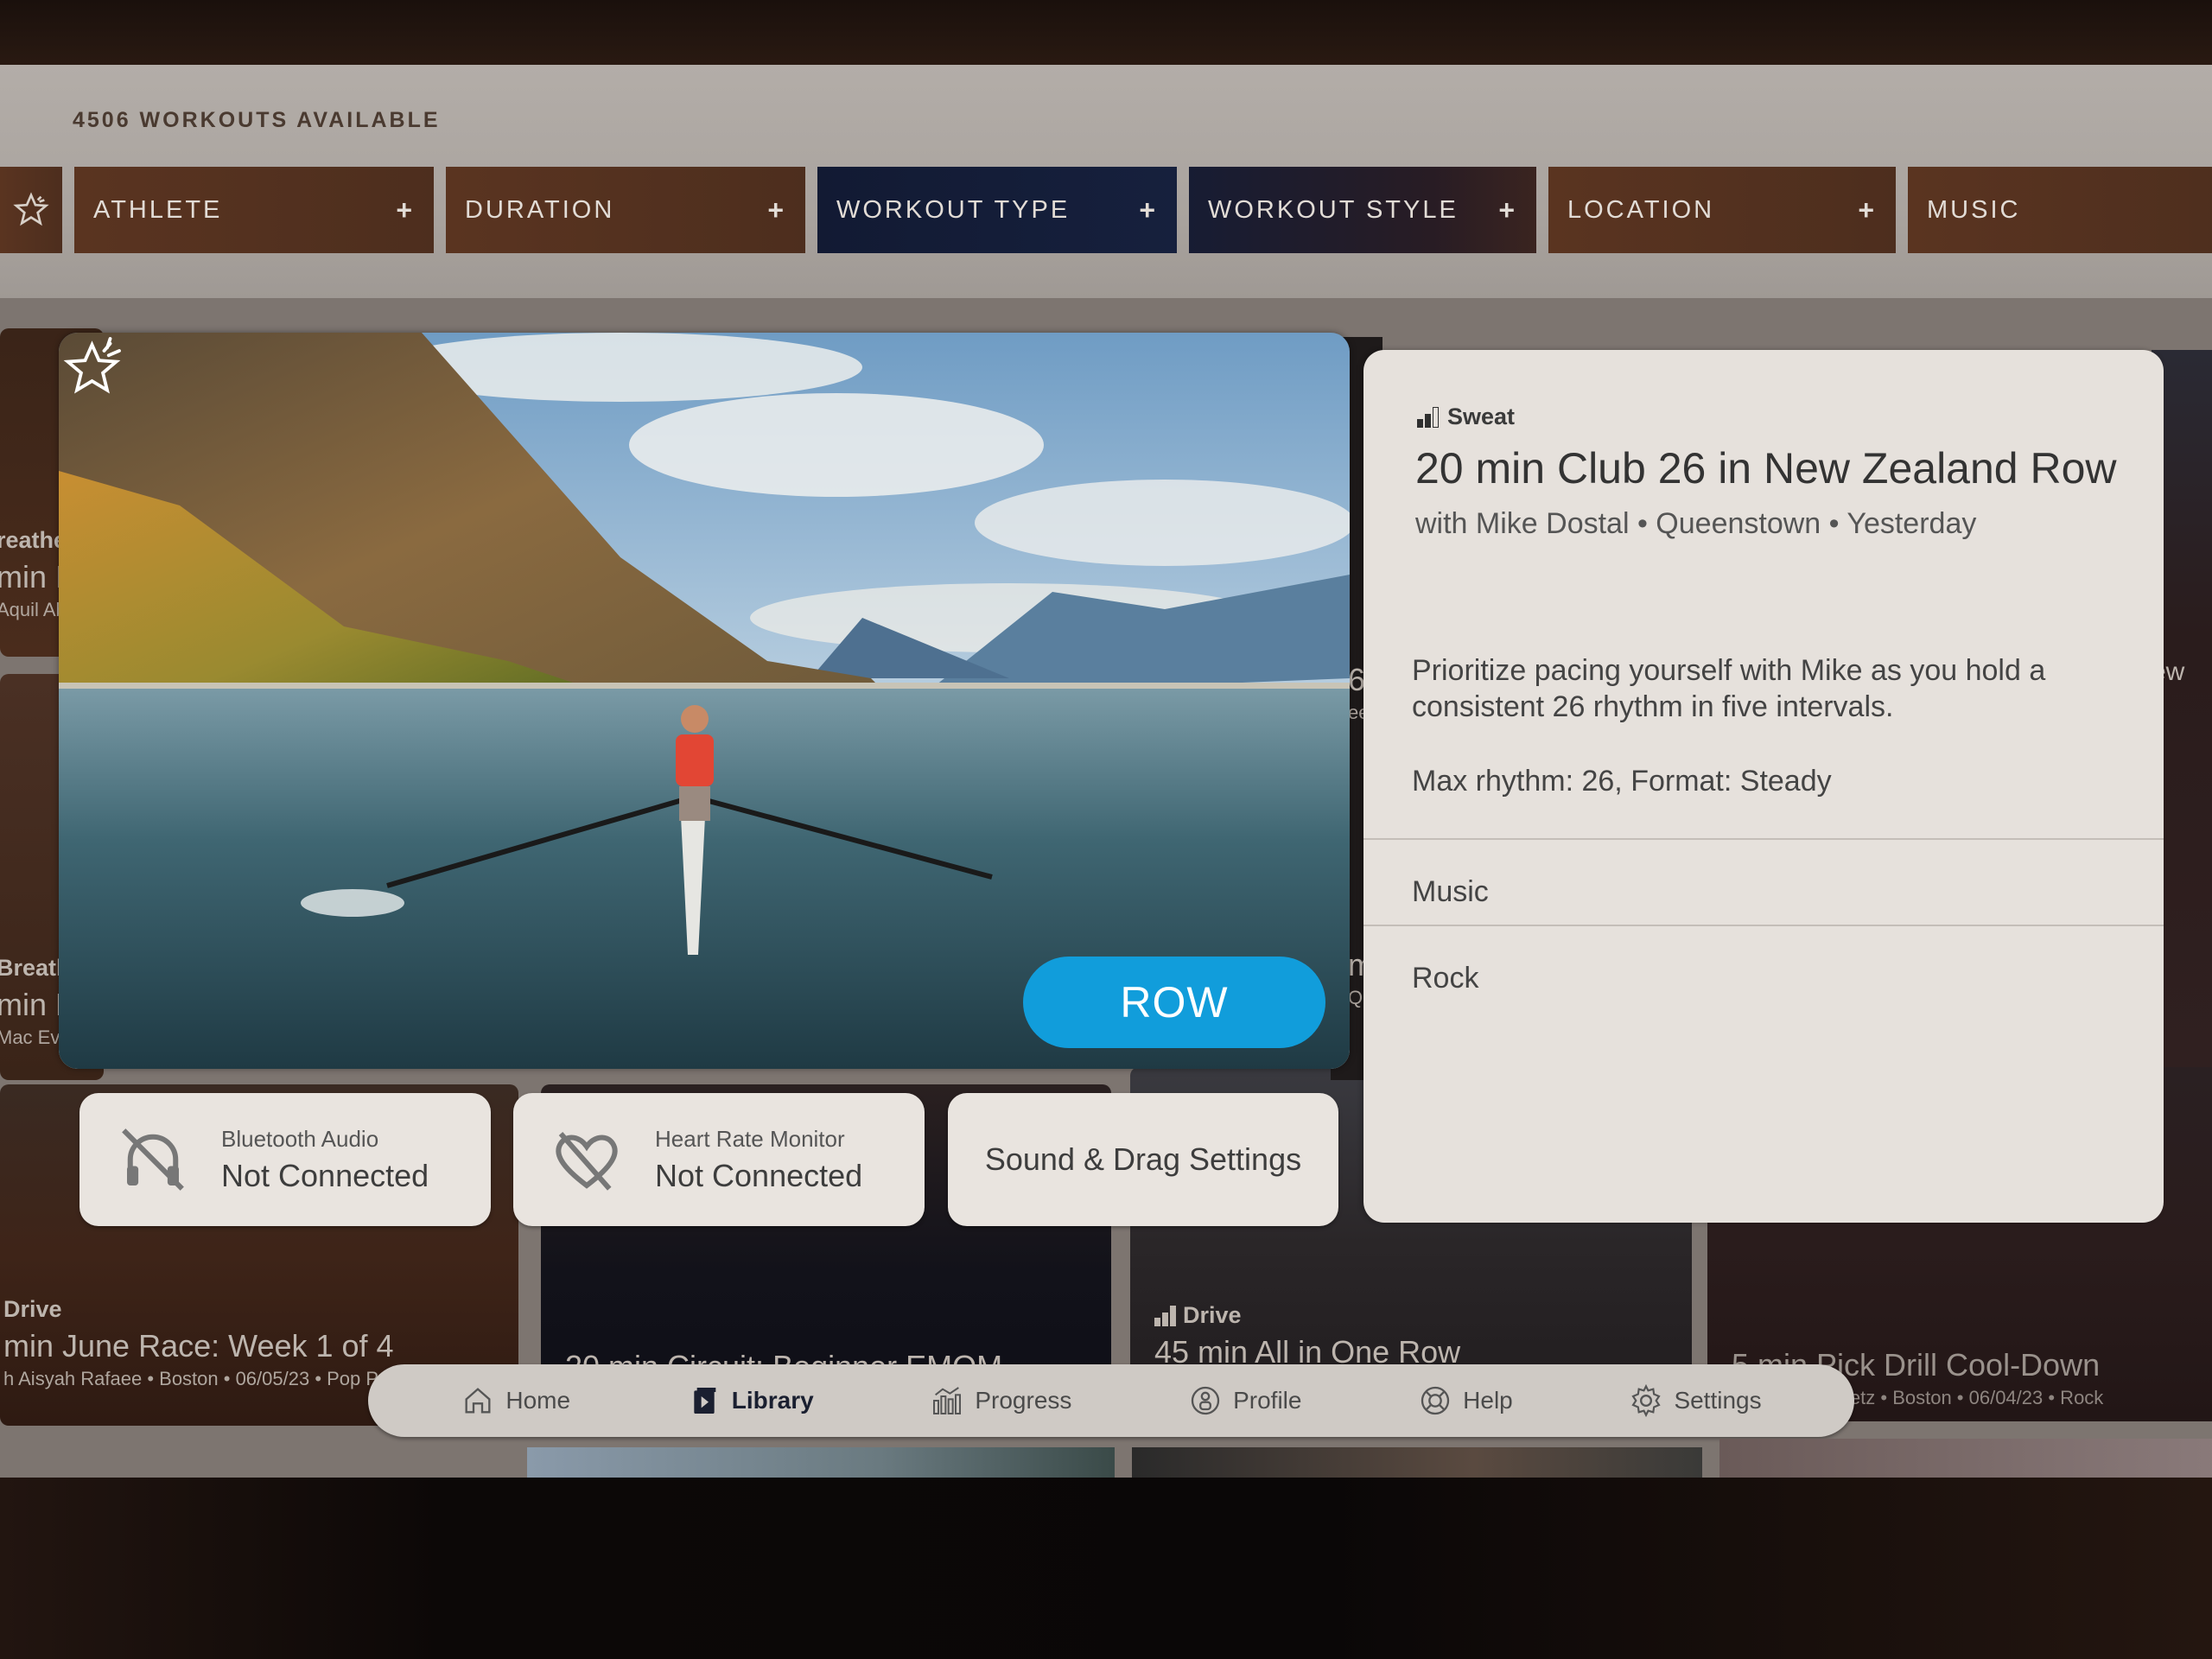 The image size is (2212, 1659). I want to click on workout-category: Sweat, so click(1466, 417).